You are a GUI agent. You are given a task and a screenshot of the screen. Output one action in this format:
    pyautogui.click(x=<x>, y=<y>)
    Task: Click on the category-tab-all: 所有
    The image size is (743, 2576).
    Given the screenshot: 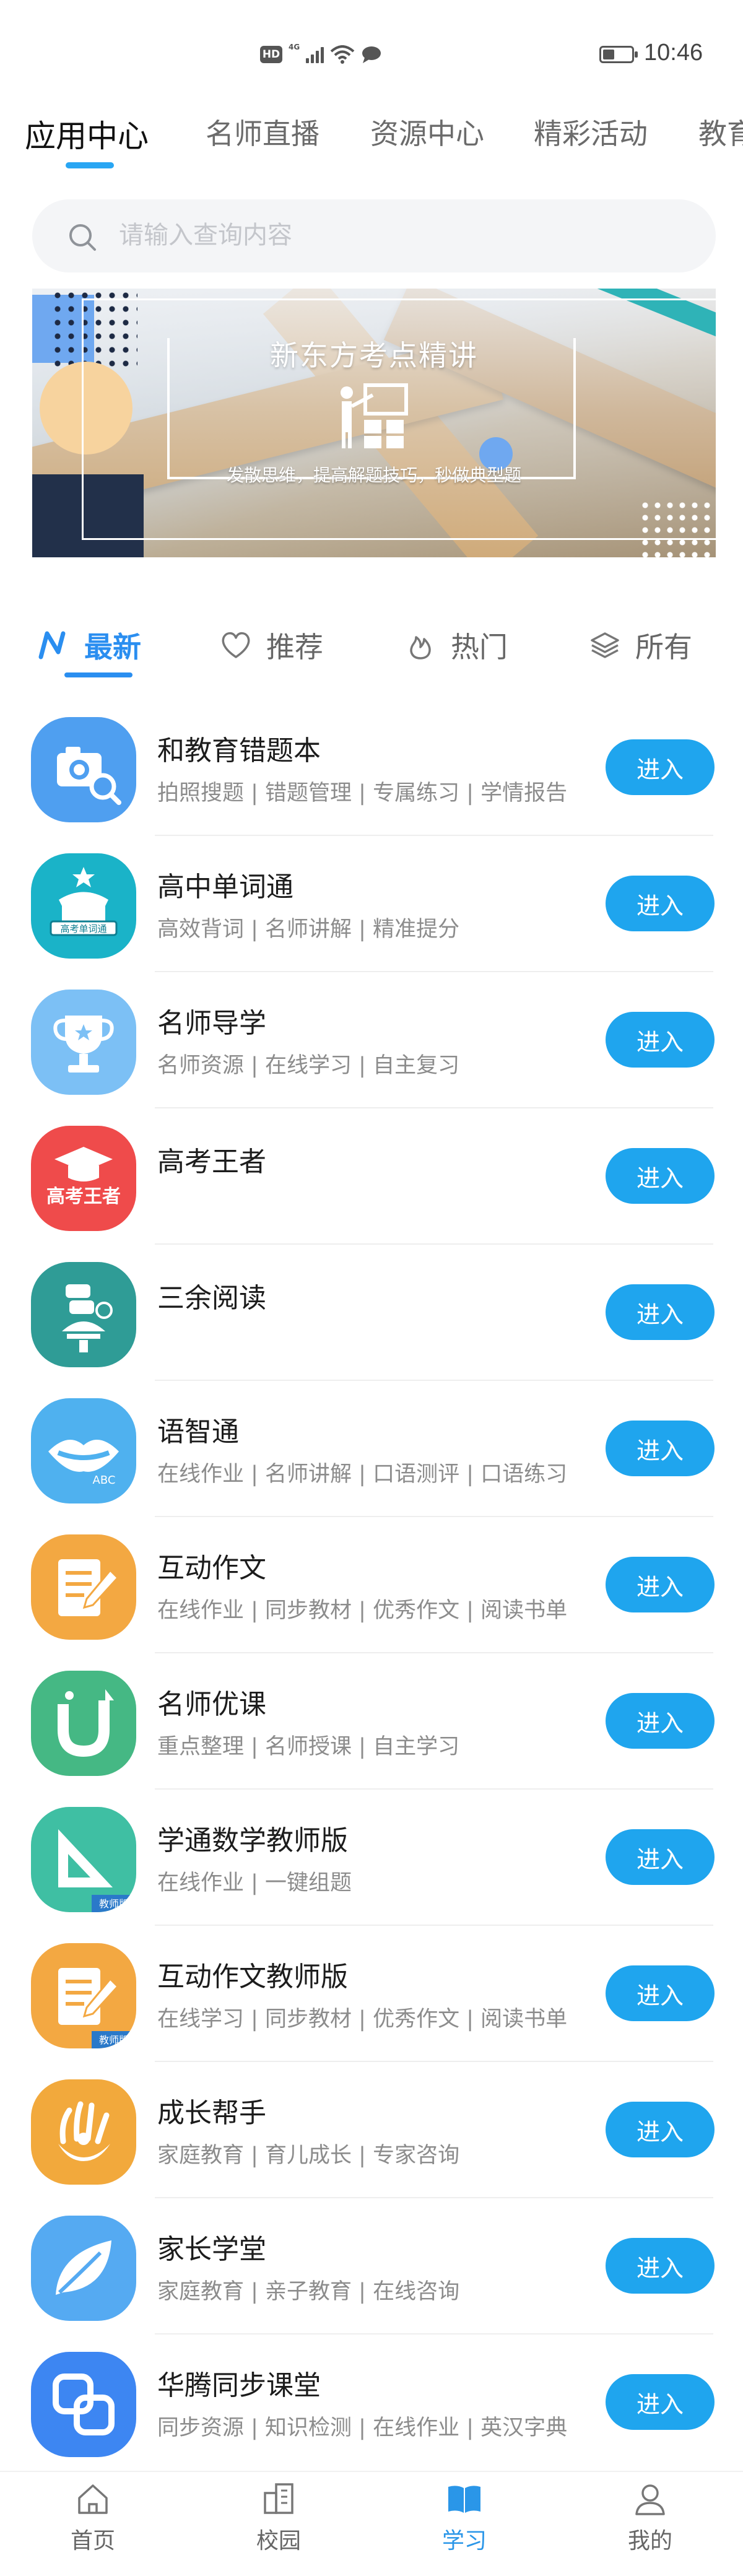 What is the action you would take?
    pyautogui.click(x=640, y=645)
    